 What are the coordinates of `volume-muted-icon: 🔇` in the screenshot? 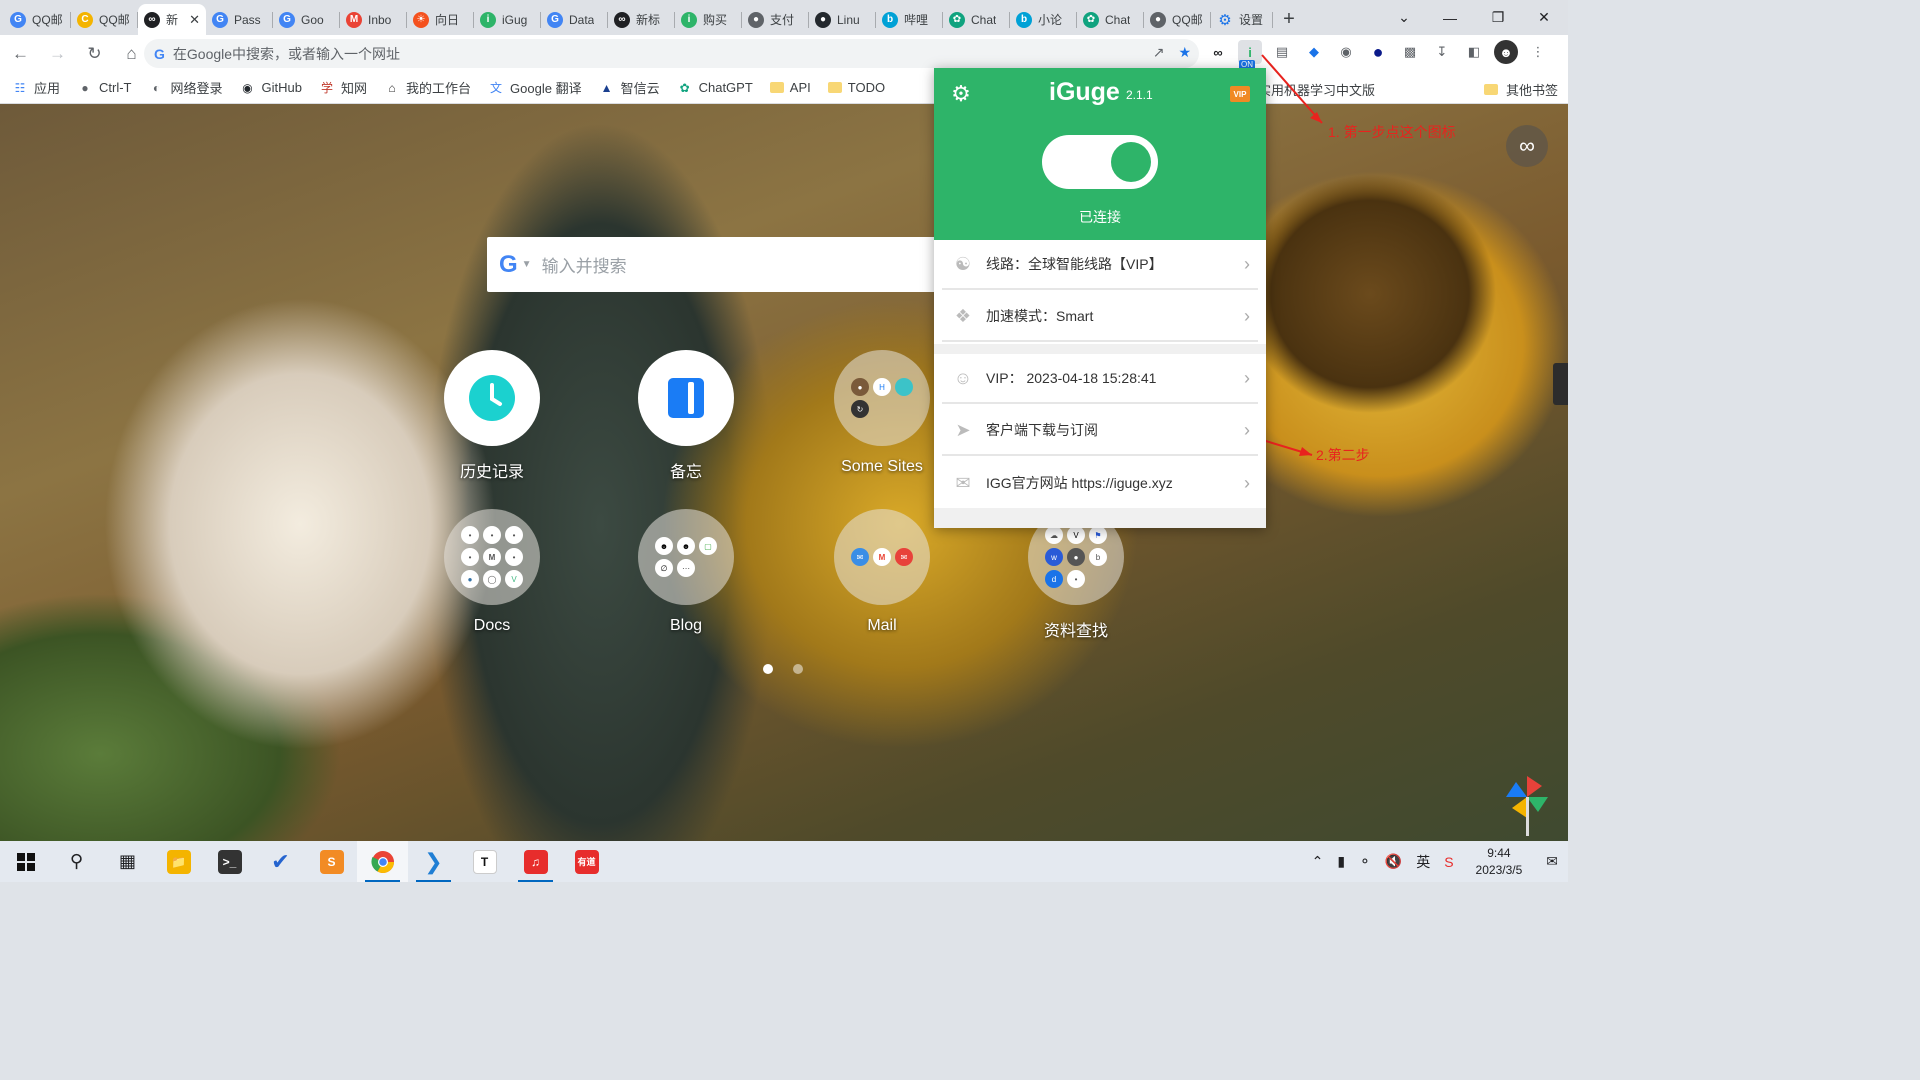 It's located at (1393, 861).